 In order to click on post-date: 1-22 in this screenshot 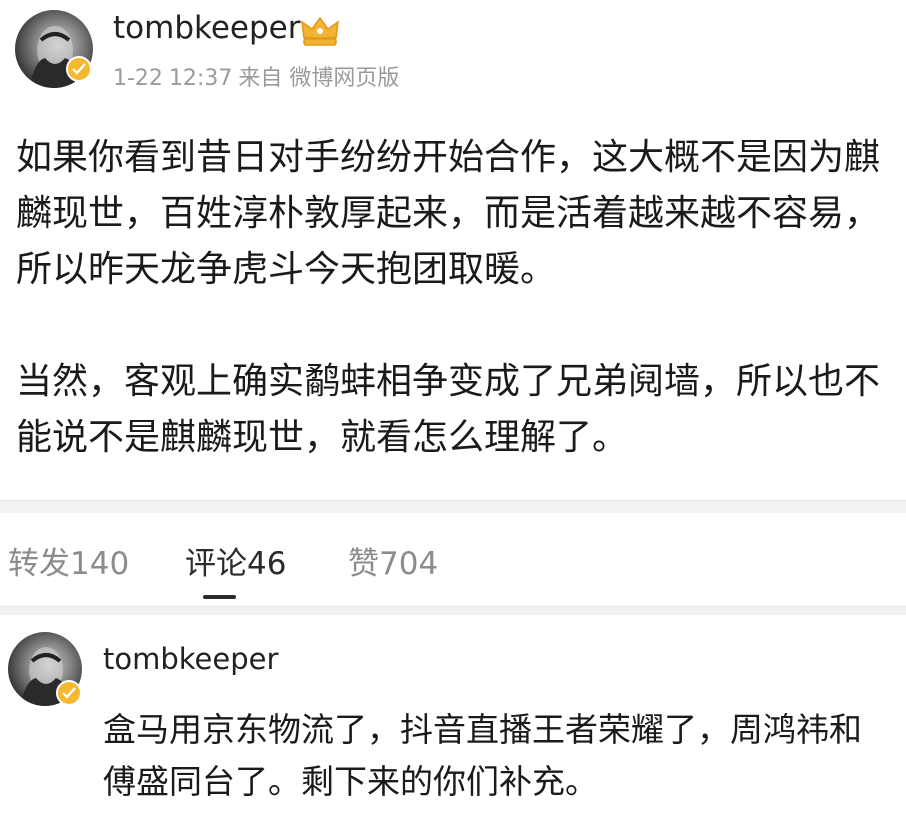, I will do `click(138, 78)`.